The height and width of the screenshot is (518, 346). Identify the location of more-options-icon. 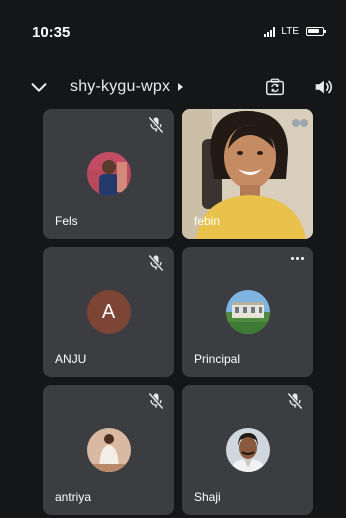
(297, 258).